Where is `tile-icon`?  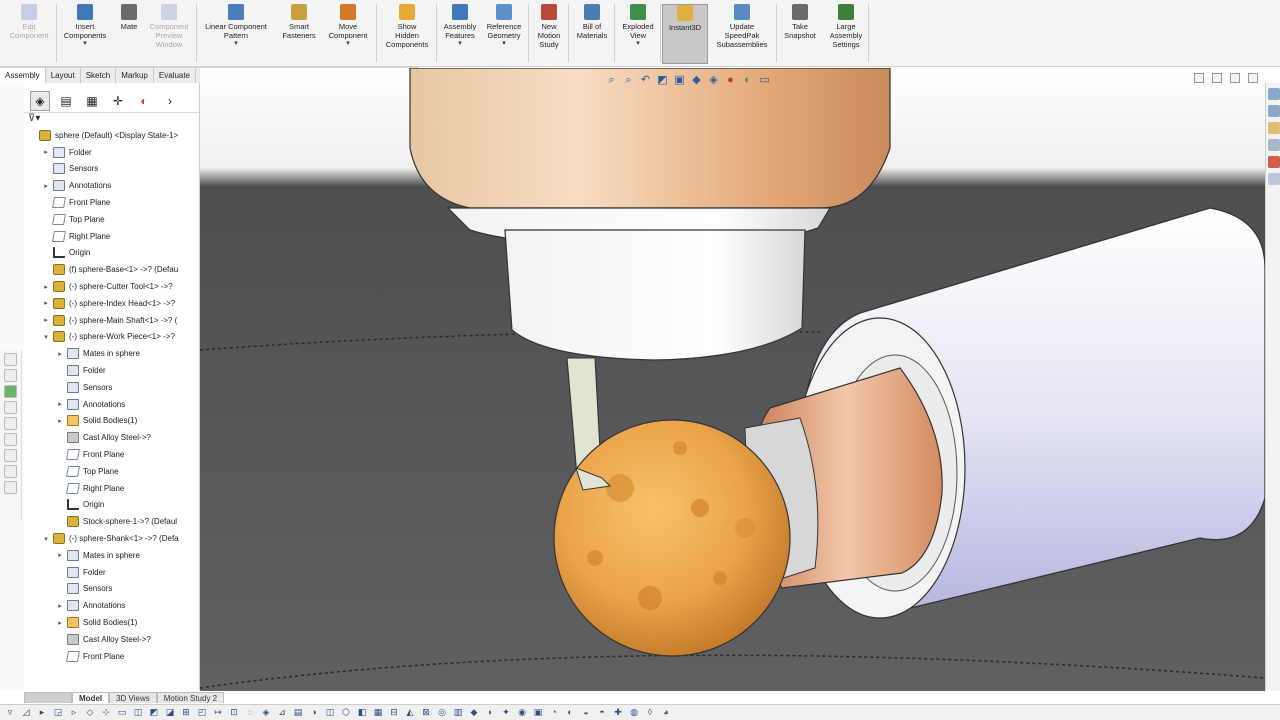
tile-icon is located at coordinates (1217, 78).